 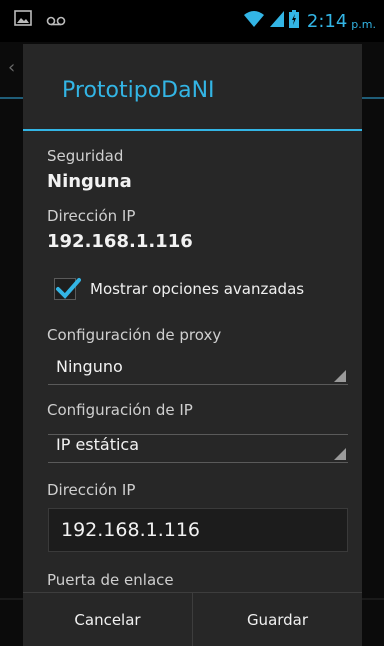 What do you see at coordinates (91, 216) in the screenshot?
I see `ip-address-label: Dirección IP` at bounding box center [91, 216].